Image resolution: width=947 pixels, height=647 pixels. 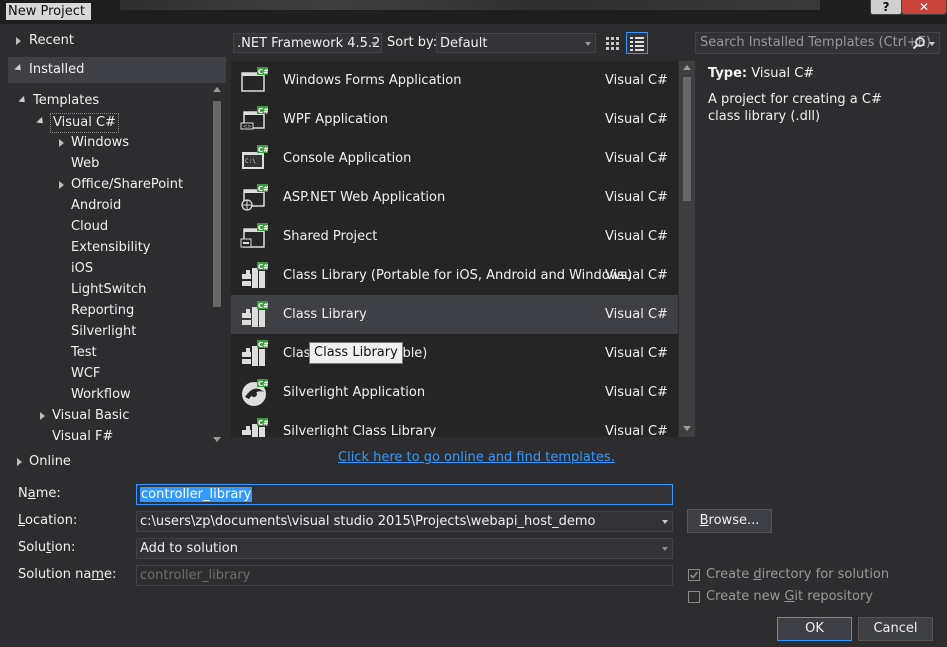 I want to click on template-item: C# Class Library Visual C#, so click(x=454, y=314).